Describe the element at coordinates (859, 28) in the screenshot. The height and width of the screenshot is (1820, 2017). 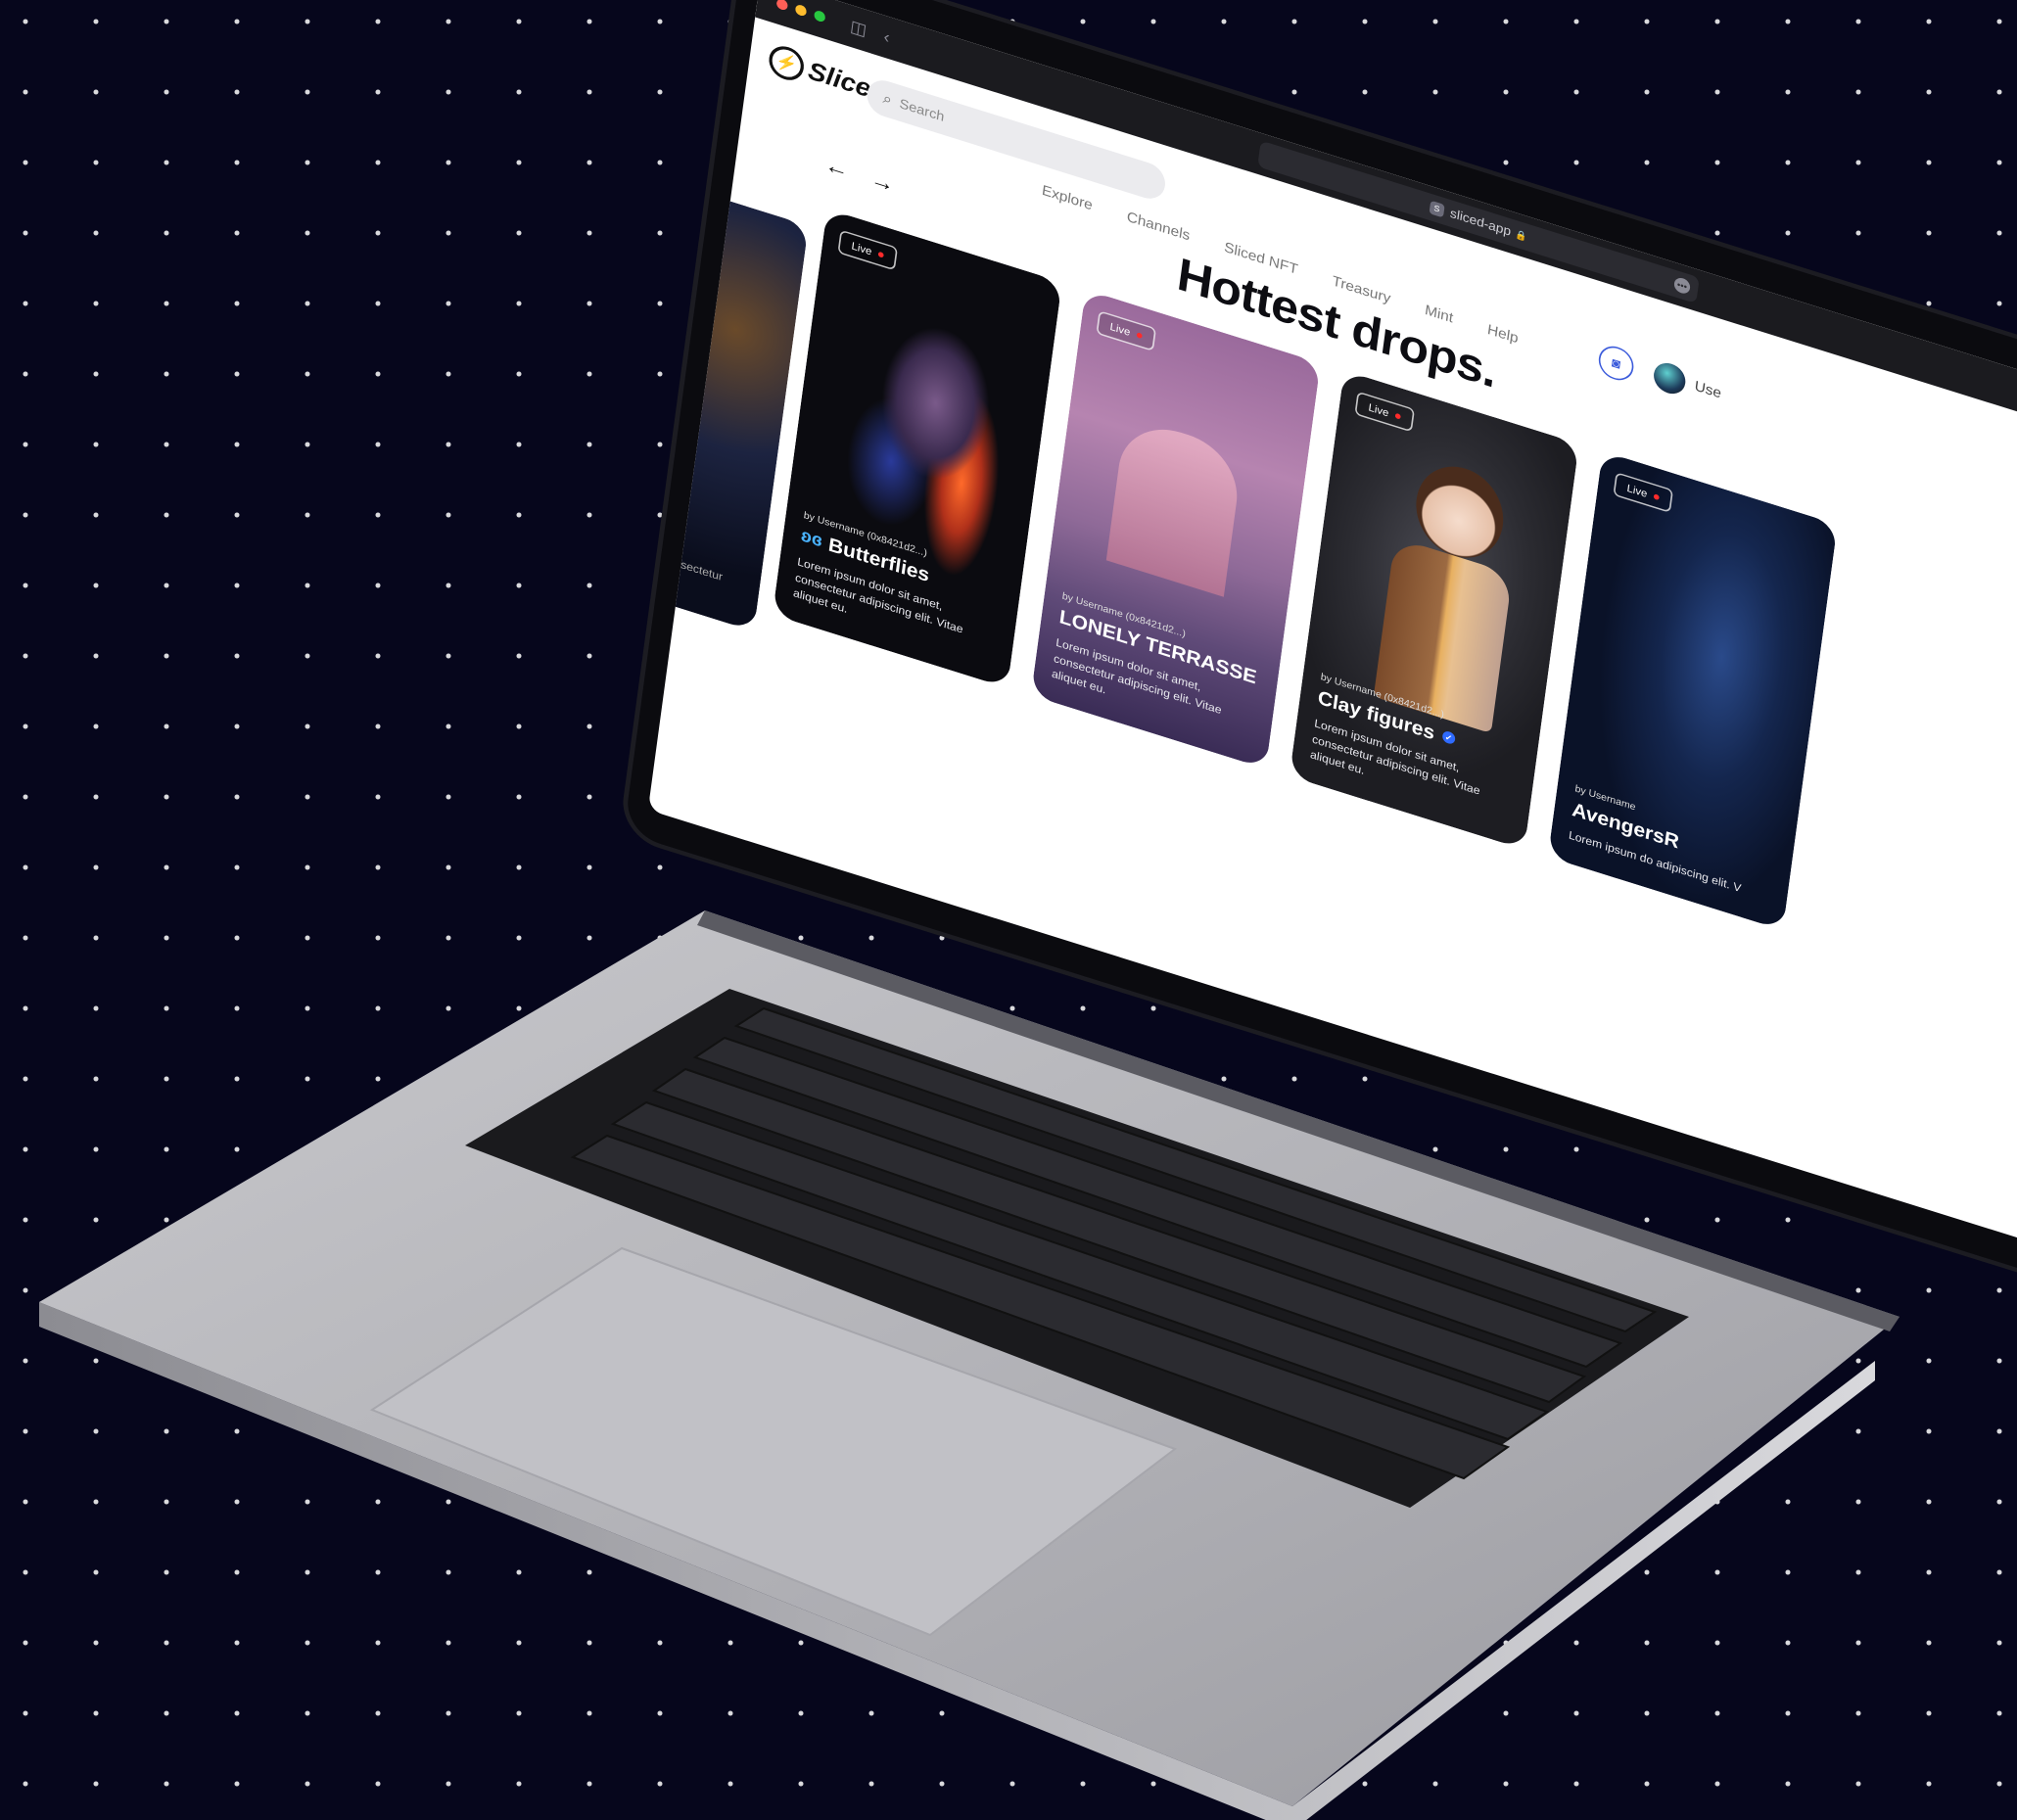
I see `sidebar-toggle-icon: ◫` at that location.